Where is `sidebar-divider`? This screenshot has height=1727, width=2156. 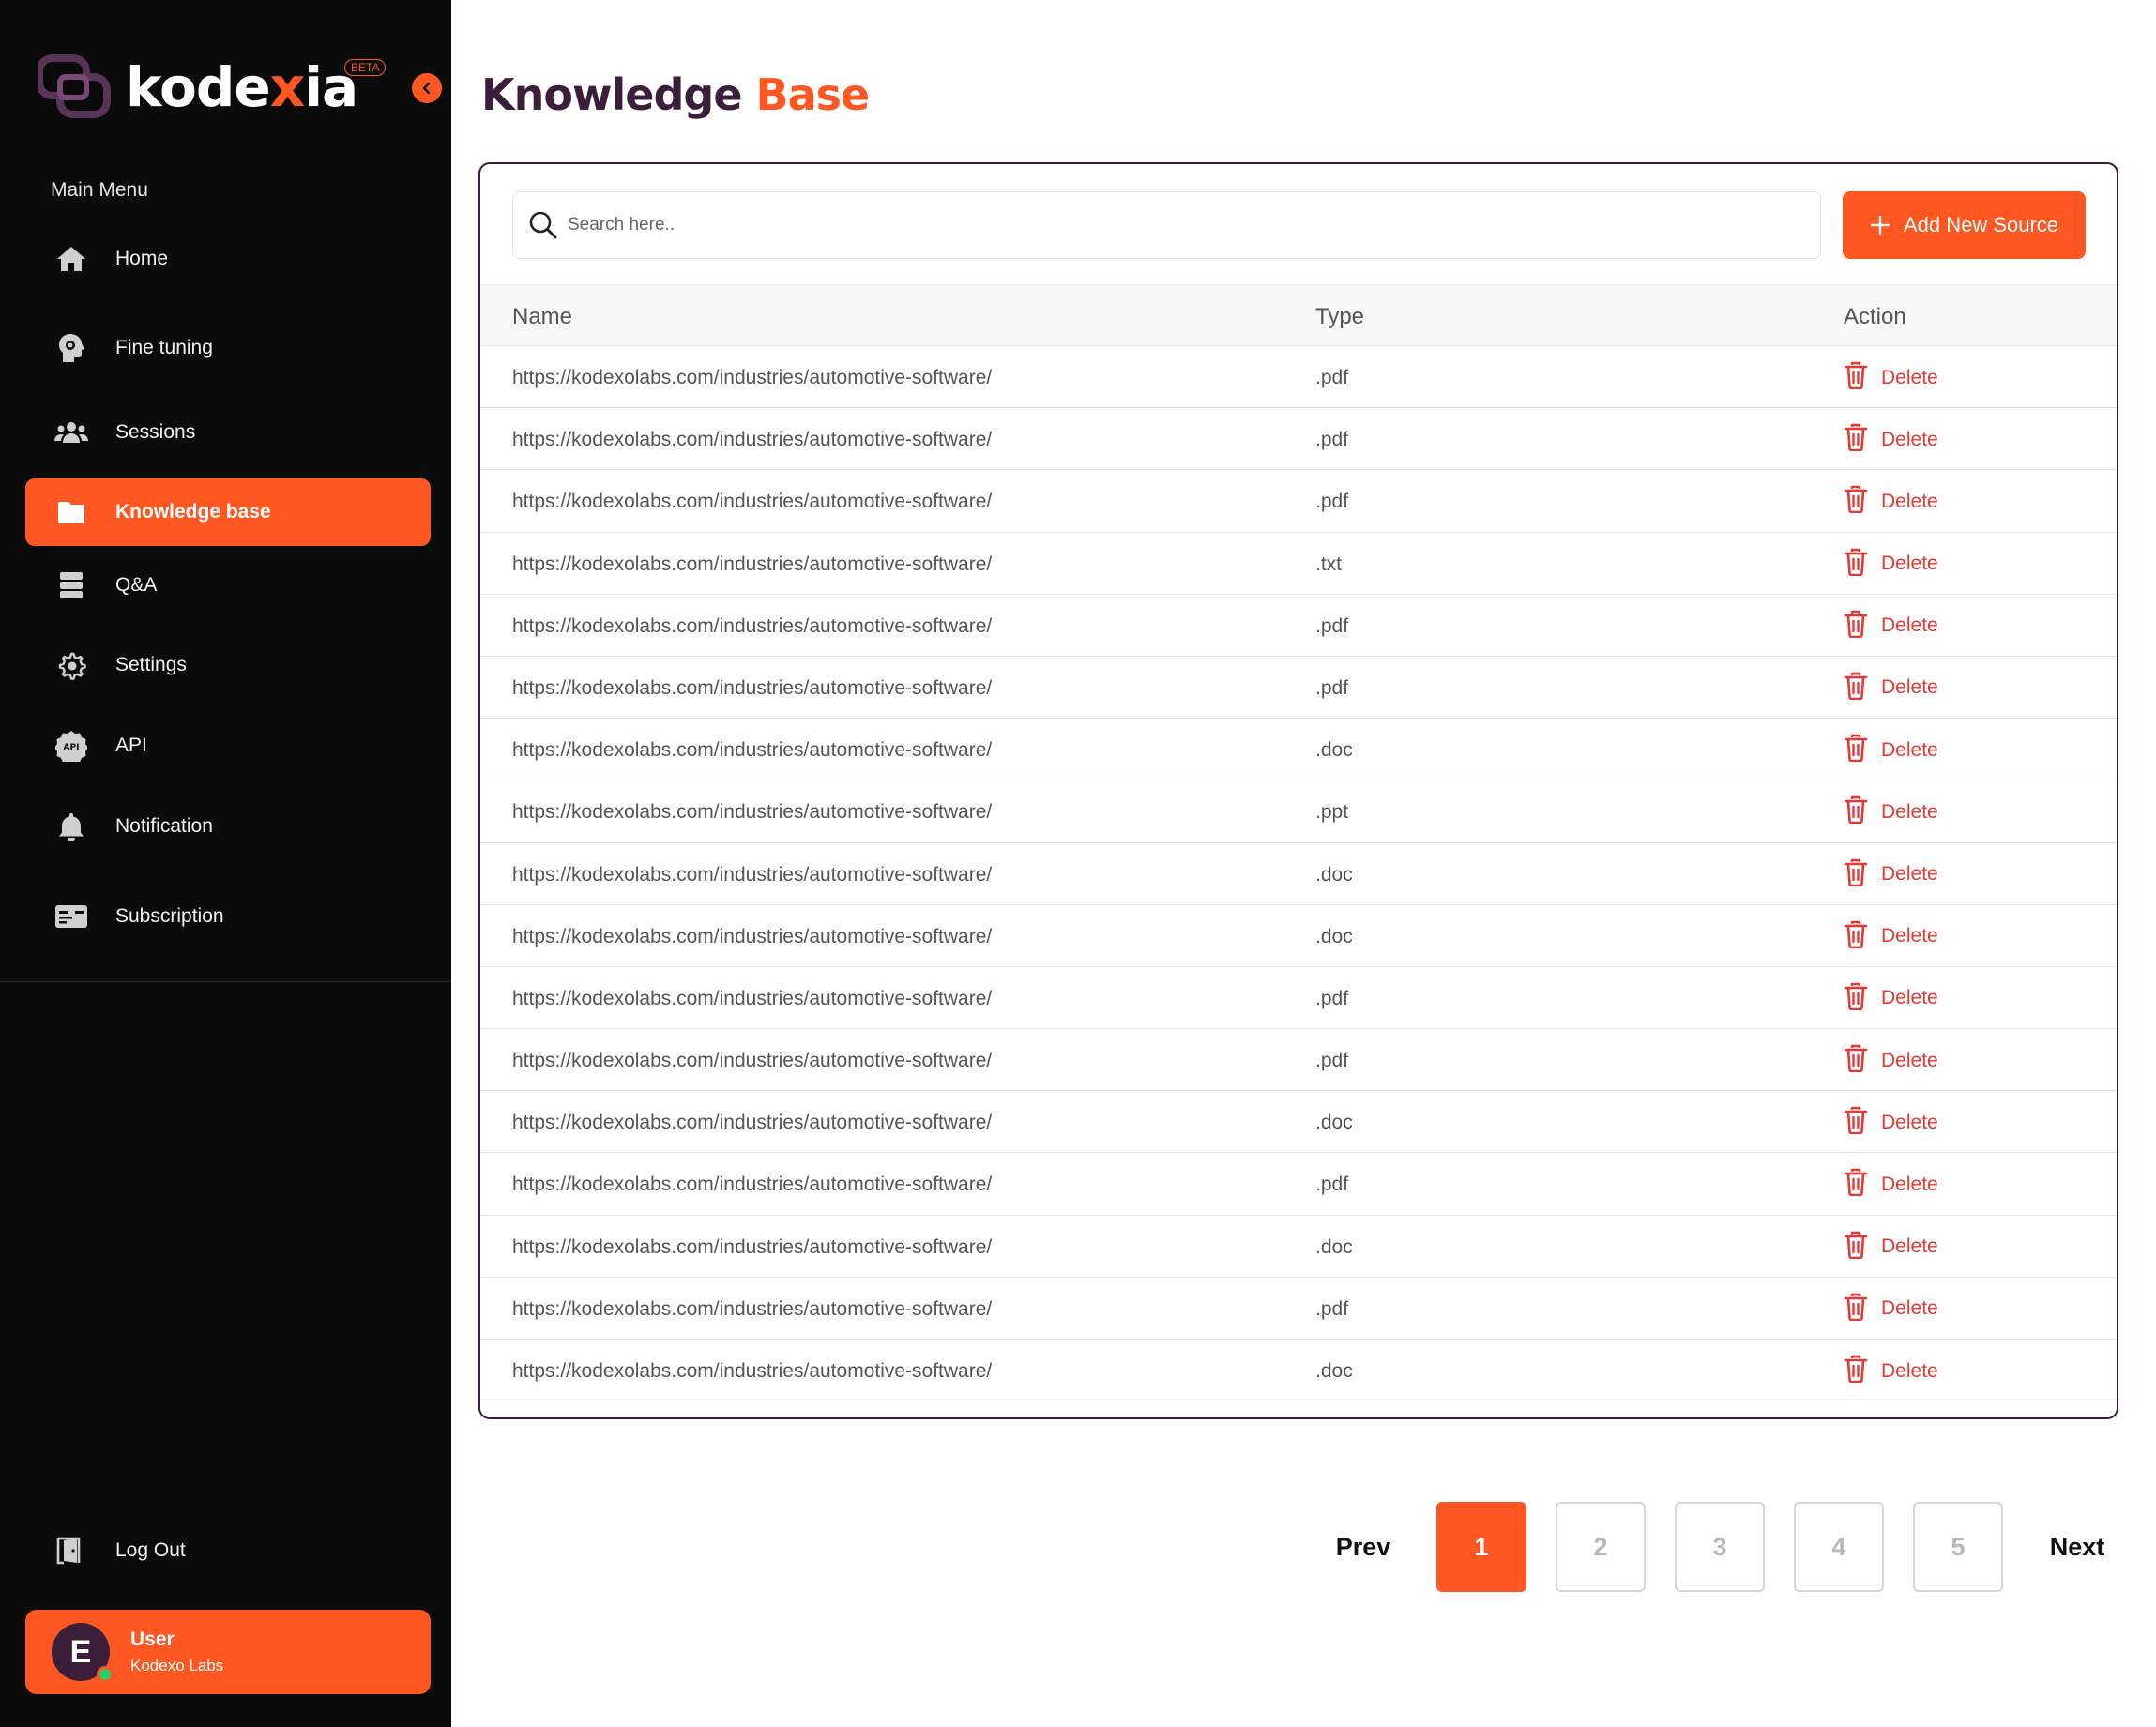 sidebar-divider is located at coordinates (225, 981).